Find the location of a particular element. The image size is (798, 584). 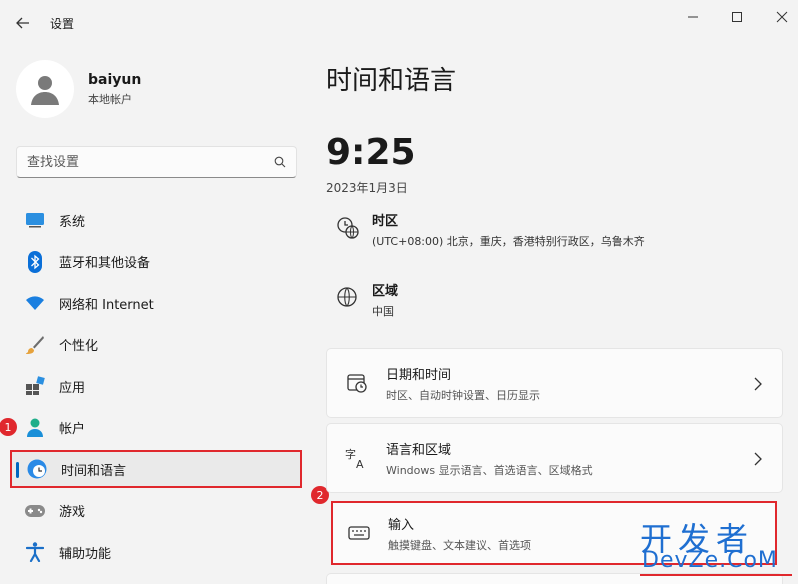

person-icon is located at coordinates (35, 428).